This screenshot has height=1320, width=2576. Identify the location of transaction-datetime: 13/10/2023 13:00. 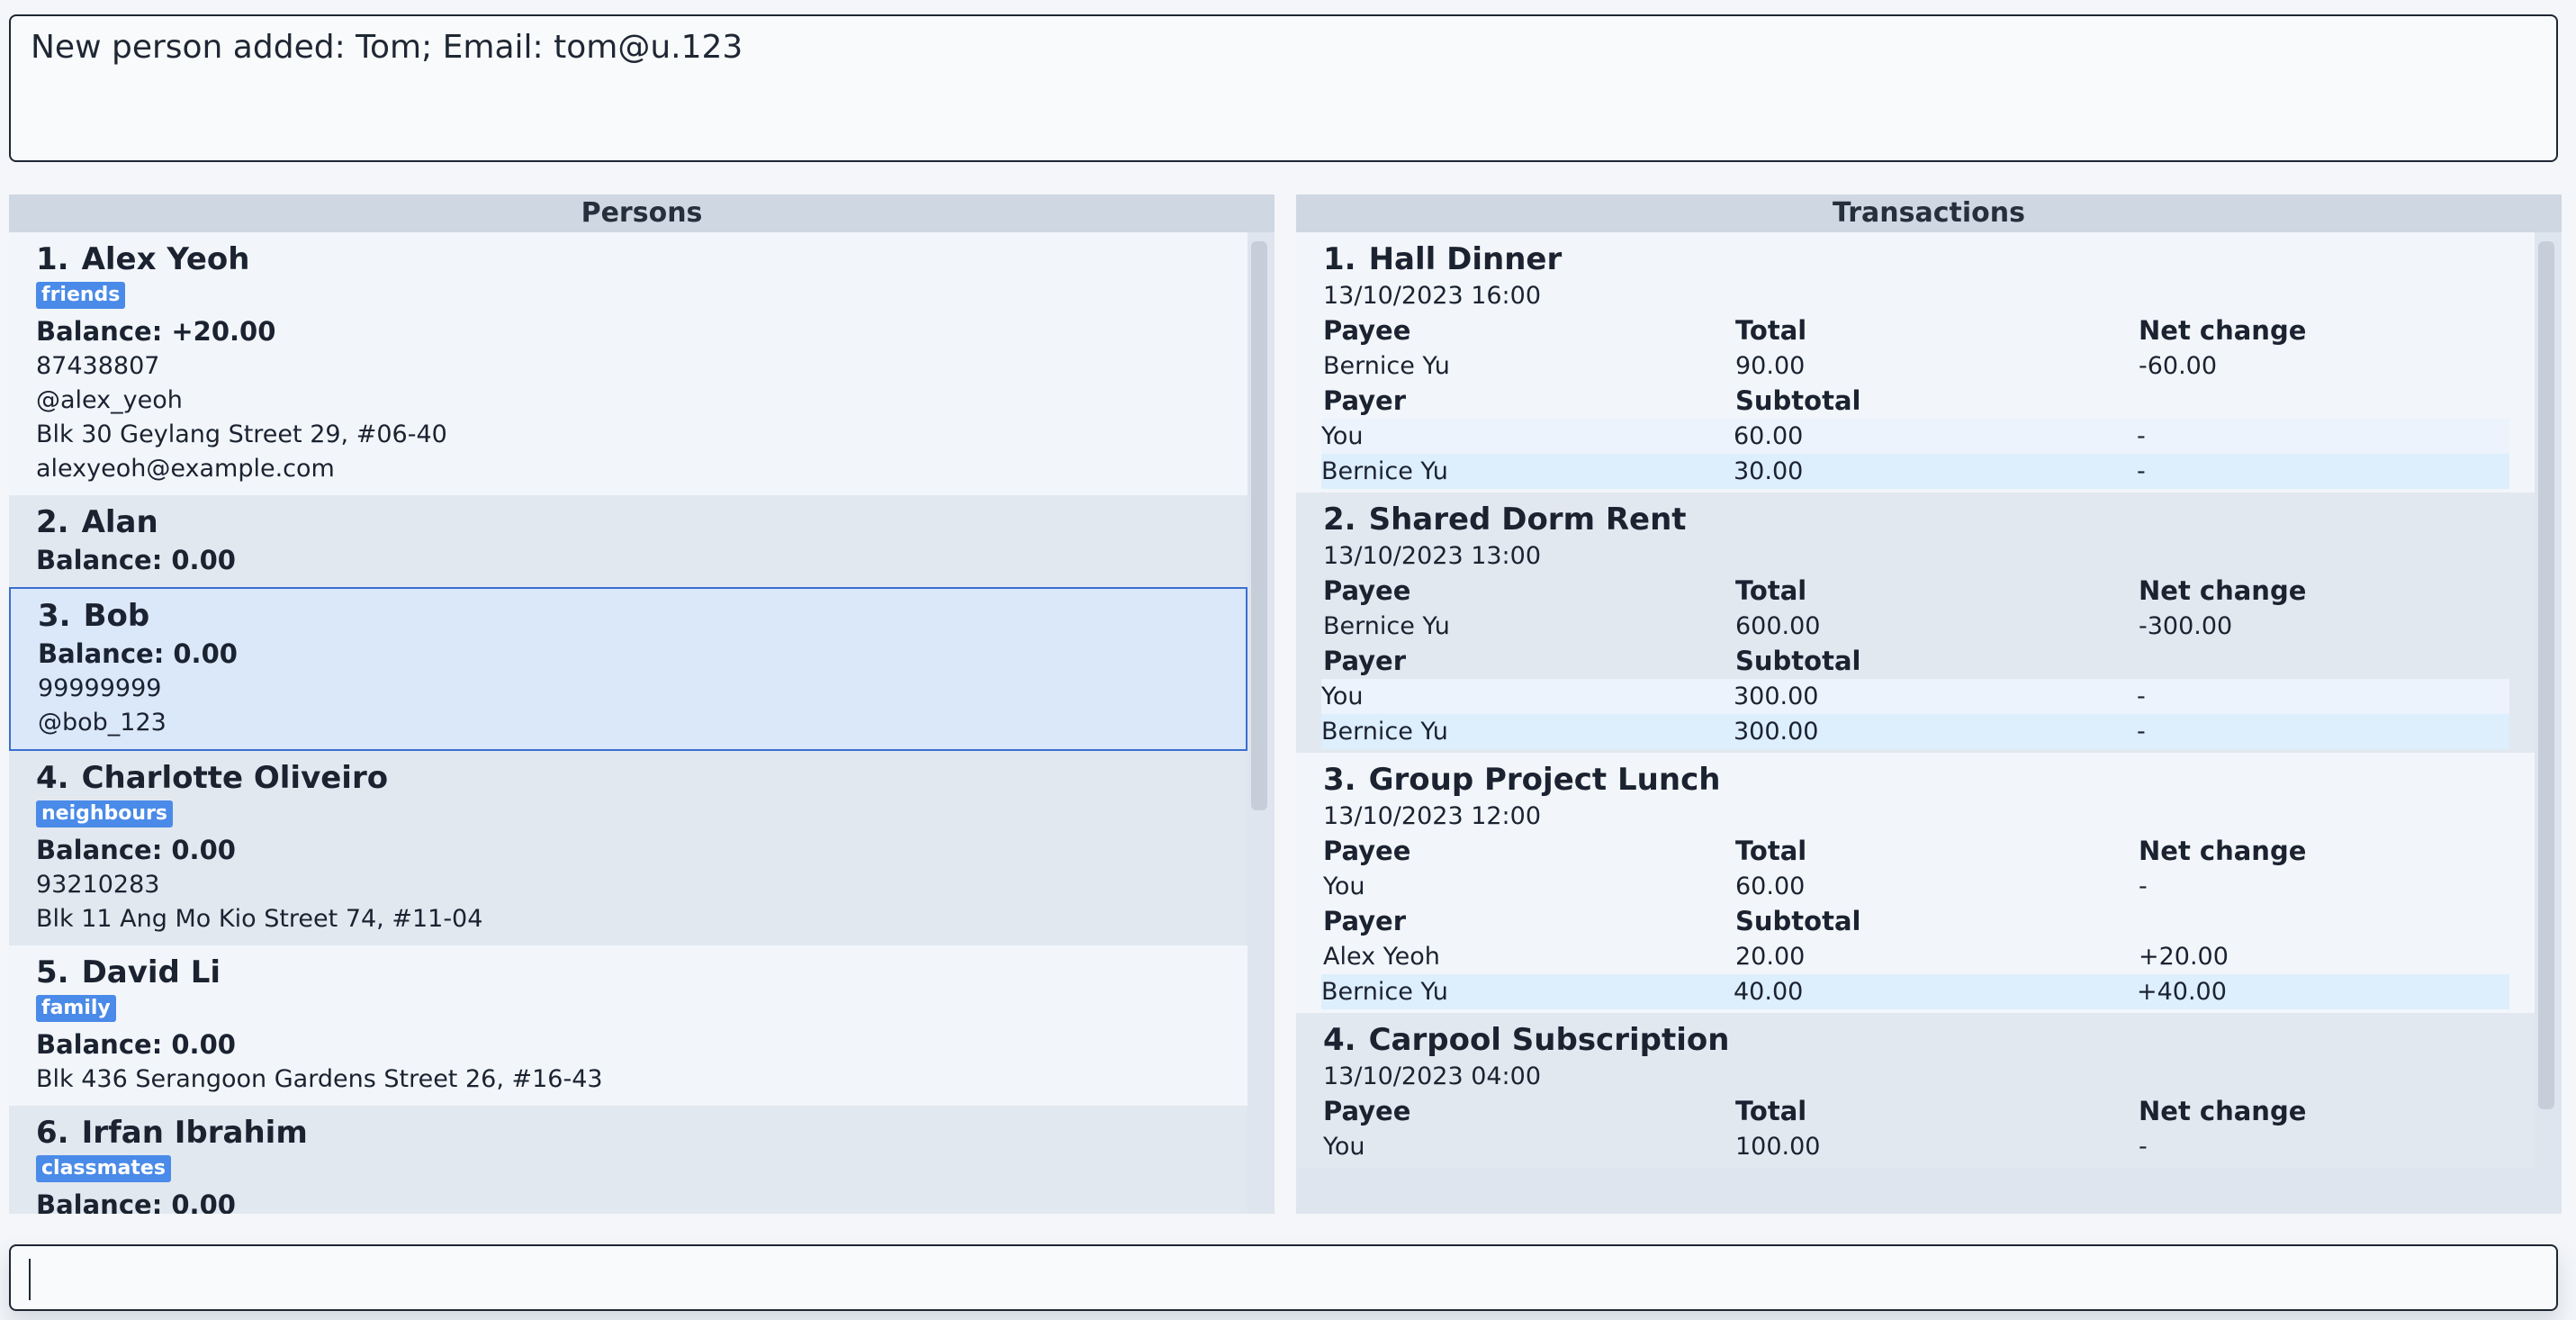
(1432, 556).